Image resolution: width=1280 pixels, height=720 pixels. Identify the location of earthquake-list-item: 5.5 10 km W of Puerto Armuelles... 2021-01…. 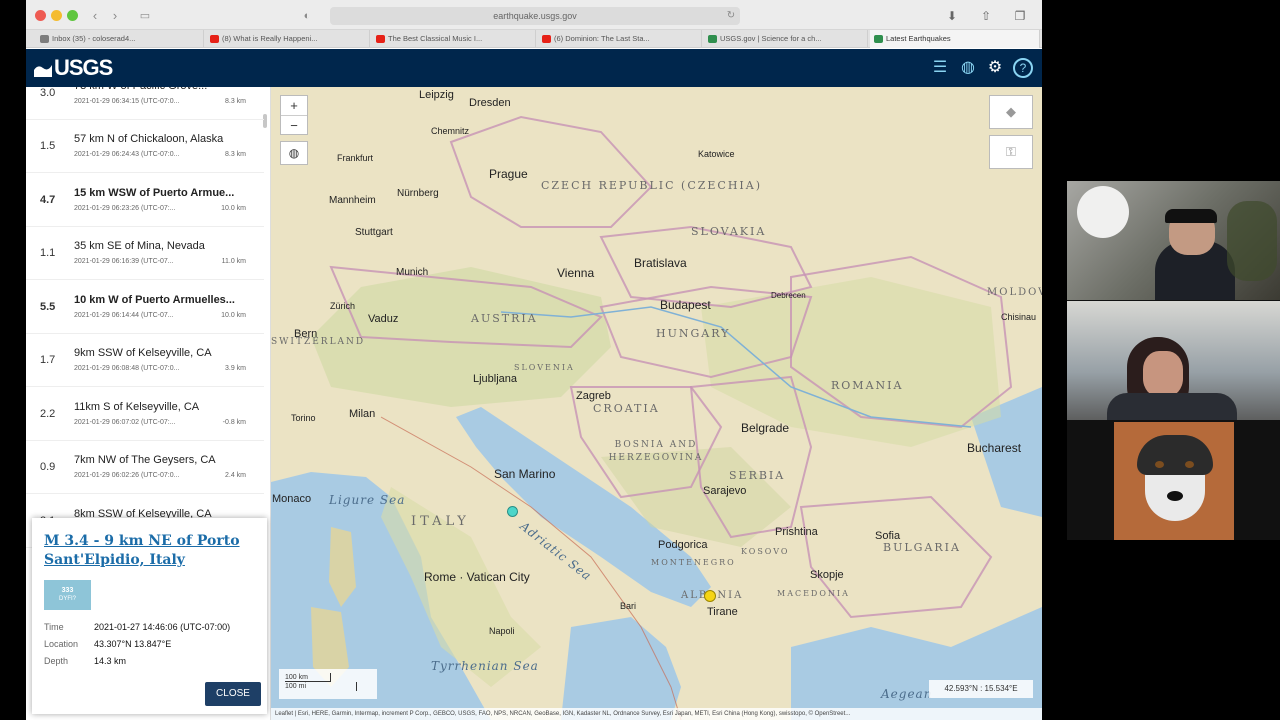
(145, 307).